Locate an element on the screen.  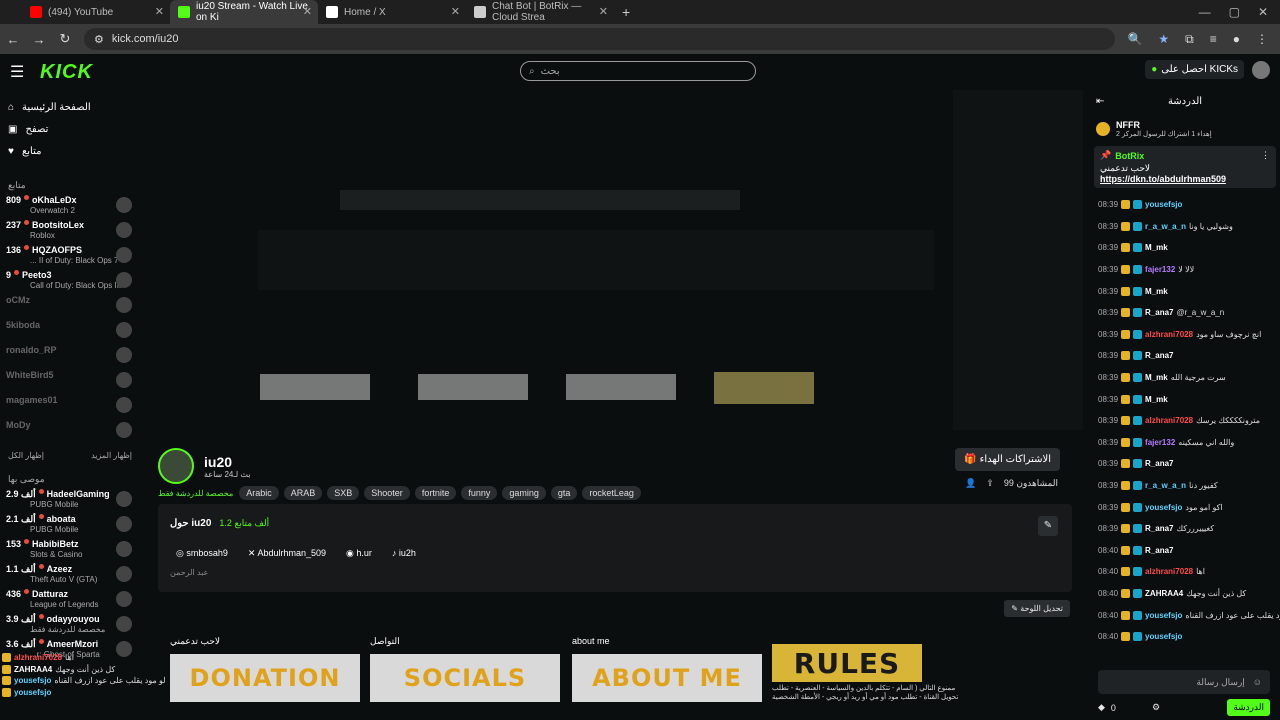
sidebar-item-following: ♥ متابع is located at coordinates (70, 151).